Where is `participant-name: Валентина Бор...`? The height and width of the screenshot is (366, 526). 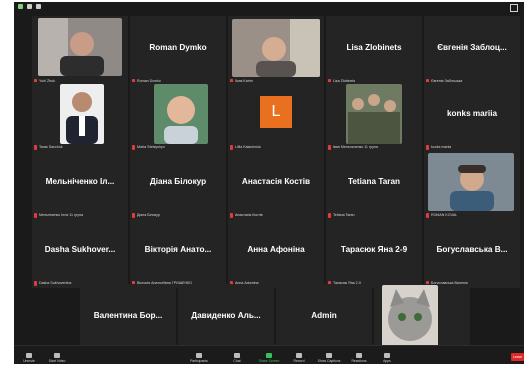 participant-name: Валентина Бор... is located at coordinates (128, 315).